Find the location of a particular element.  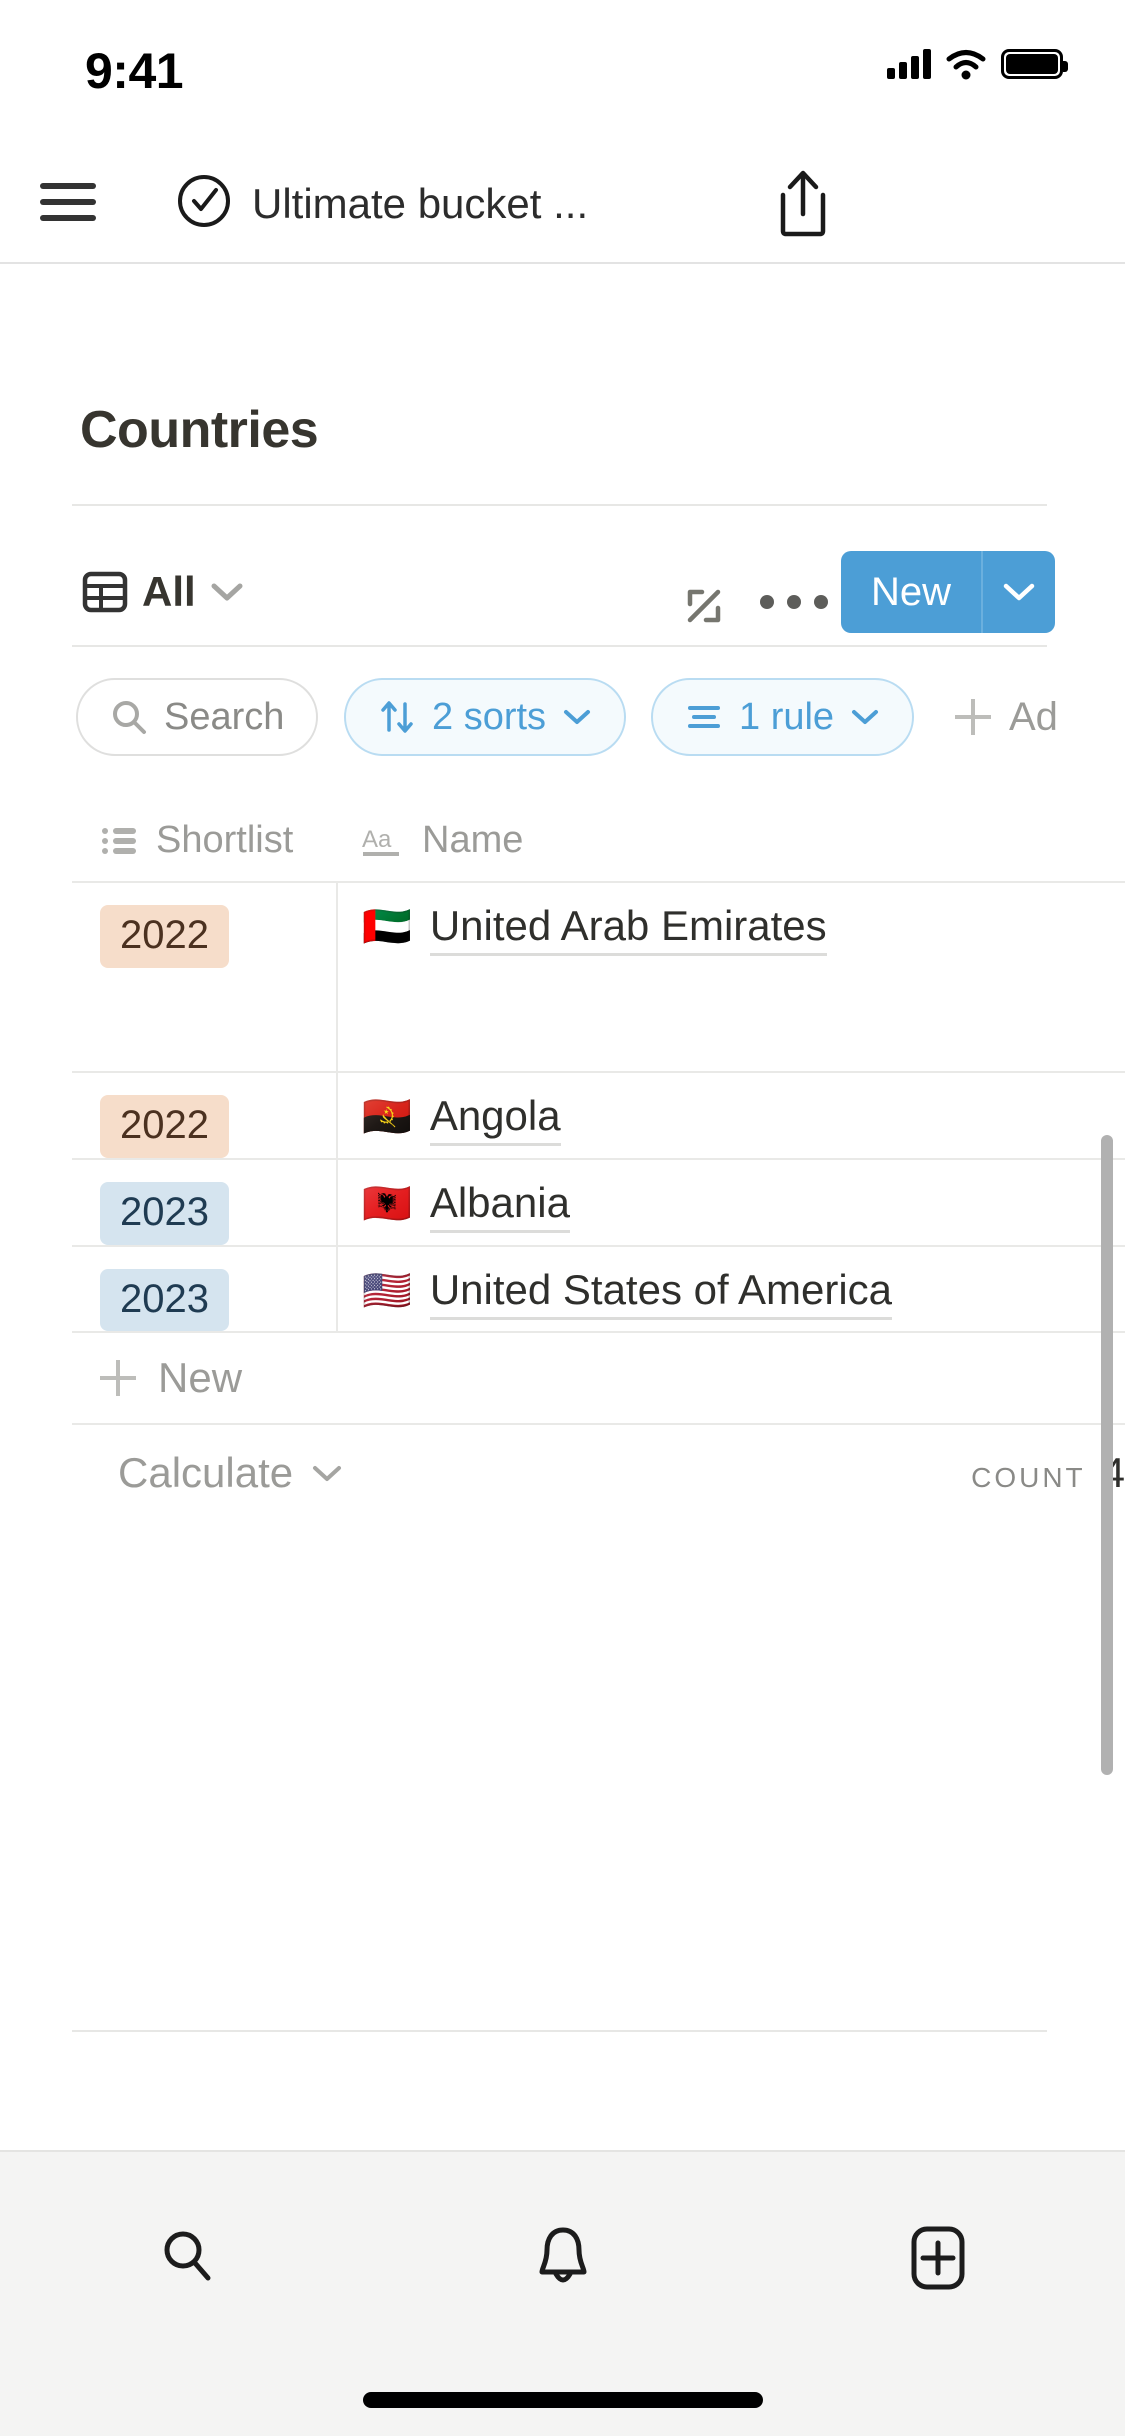

flag-icon: 🇺🇸 is located at coordinates (387, 1290).